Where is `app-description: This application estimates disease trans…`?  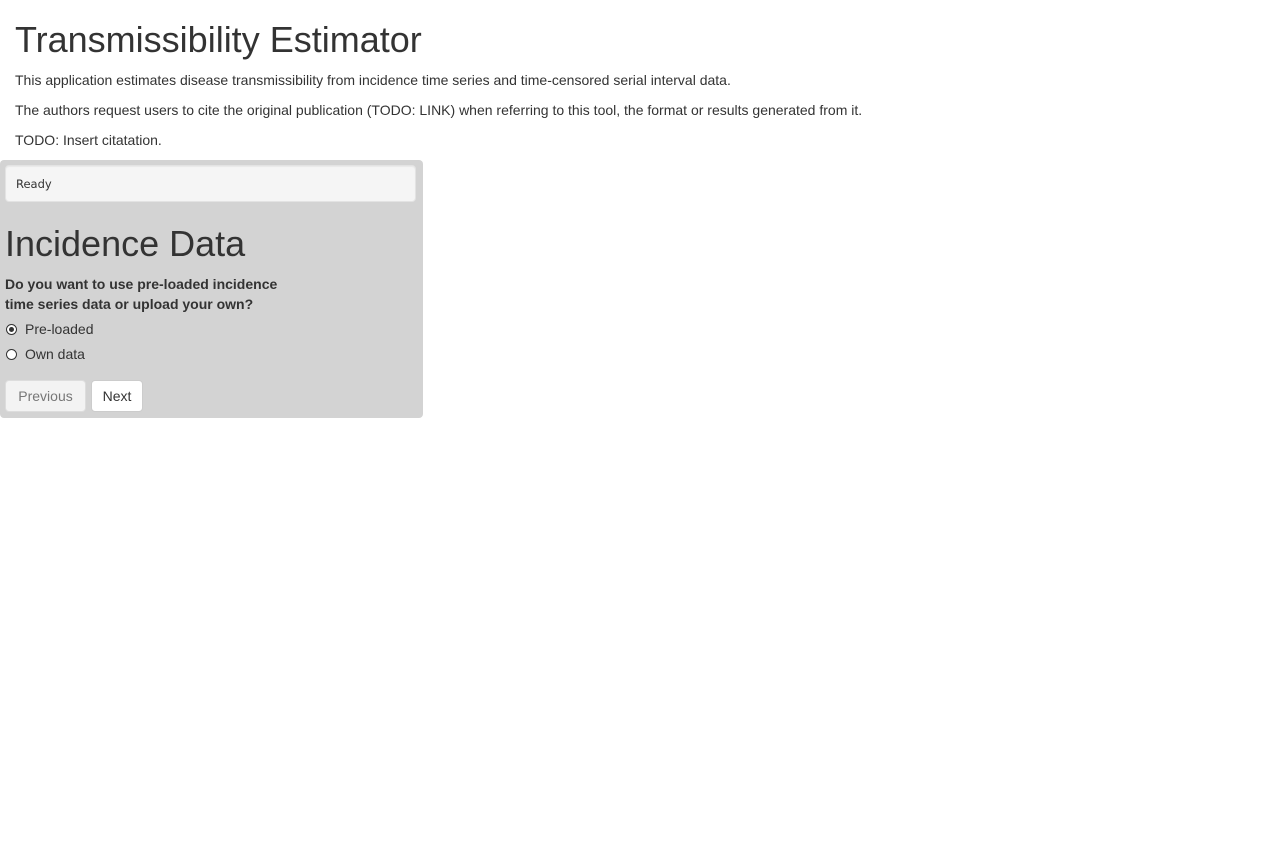 app-description: This application estimates disease trans… is located at coordinates (373, 80).